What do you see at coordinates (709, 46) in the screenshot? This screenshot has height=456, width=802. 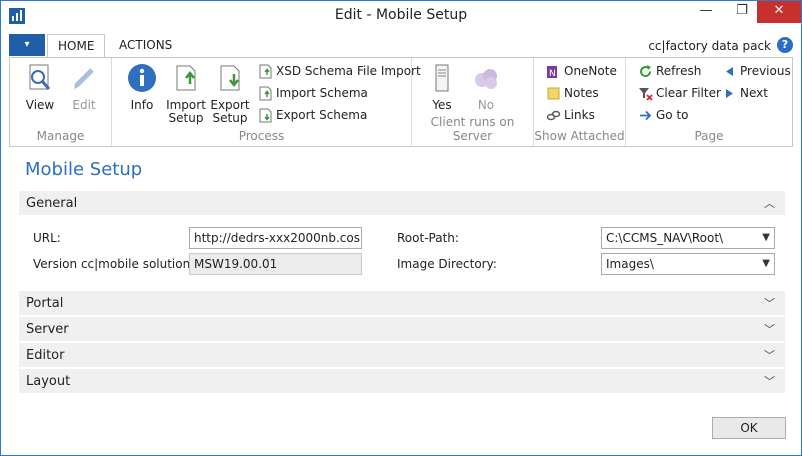 I see `company-name: cc|factory data pack` at bounding box center [709, 46].